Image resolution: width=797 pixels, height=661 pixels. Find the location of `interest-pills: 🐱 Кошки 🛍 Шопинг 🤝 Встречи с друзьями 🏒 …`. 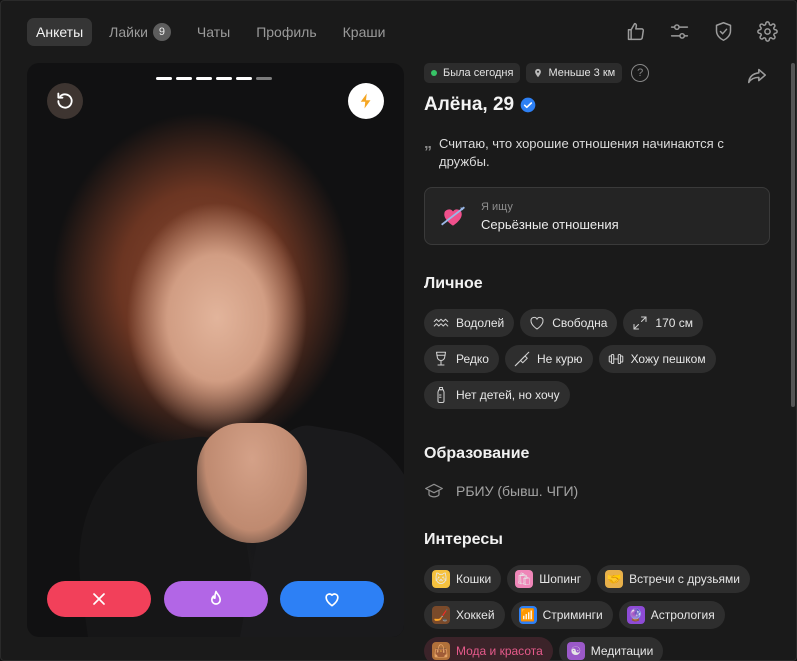

interest-pills: 🐱 Кошки 🛍 Шопинг 🤝 Встречи с друзьями 🏒 … is located at coordinates (599, 613).